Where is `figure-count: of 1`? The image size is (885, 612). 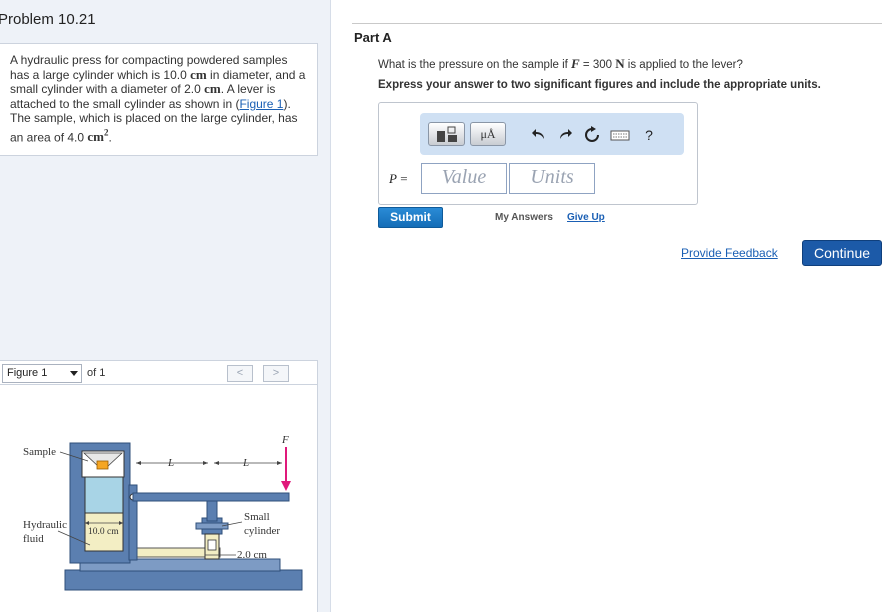 figure-count: of 1 is located at coordinates (96, 373).